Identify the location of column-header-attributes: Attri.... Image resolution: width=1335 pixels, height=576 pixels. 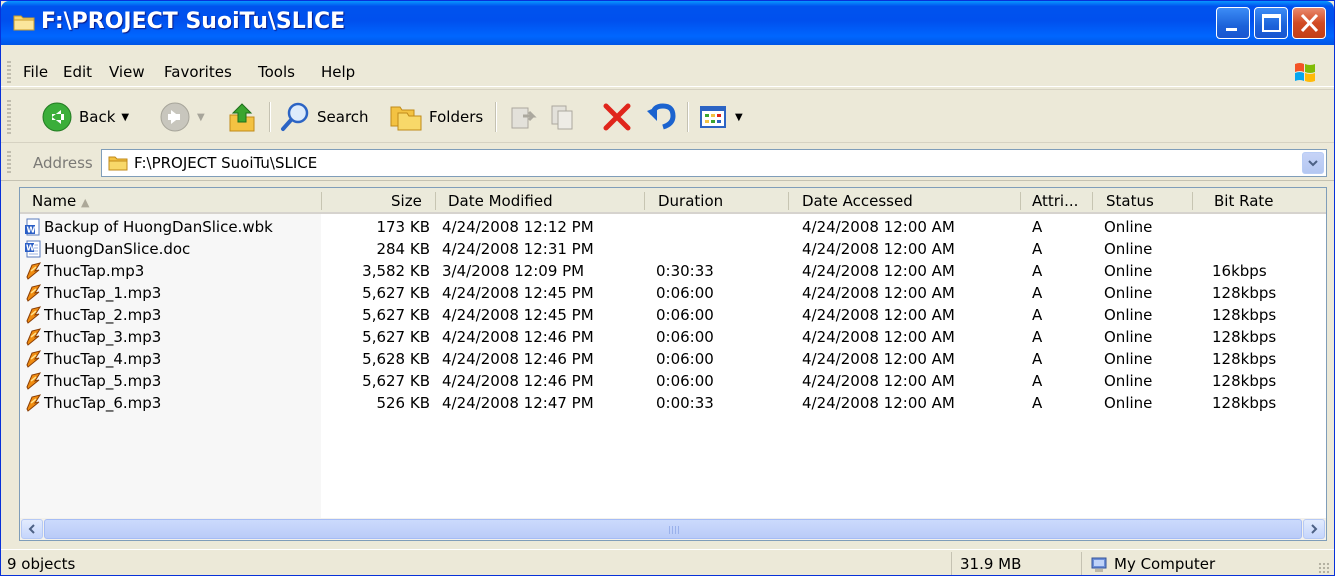
(1055, 201).